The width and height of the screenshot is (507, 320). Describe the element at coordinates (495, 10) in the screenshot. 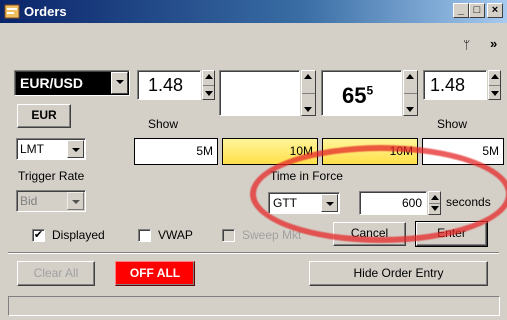

I see `close-button: ×` at that location.